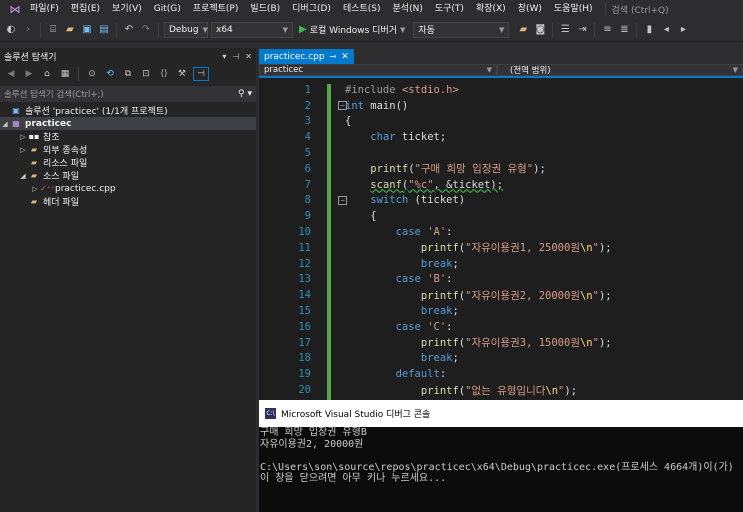  I want to click on menu-item: 보기(V), so click(127, 9).